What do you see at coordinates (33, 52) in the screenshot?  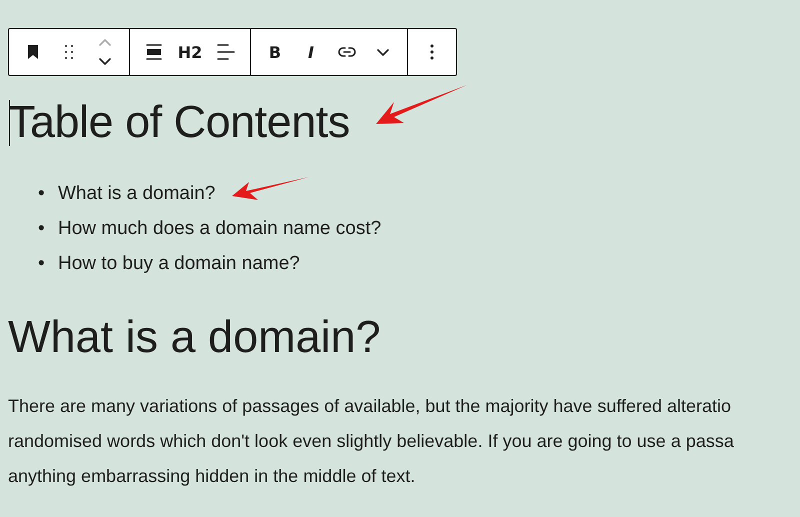 I see `bookmark-icon` at bounding box center [33, 52].